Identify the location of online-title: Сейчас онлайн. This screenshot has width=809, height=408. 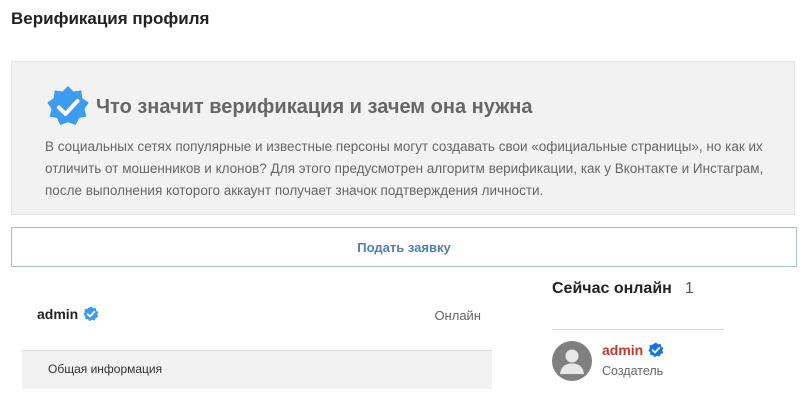
(612, 288).